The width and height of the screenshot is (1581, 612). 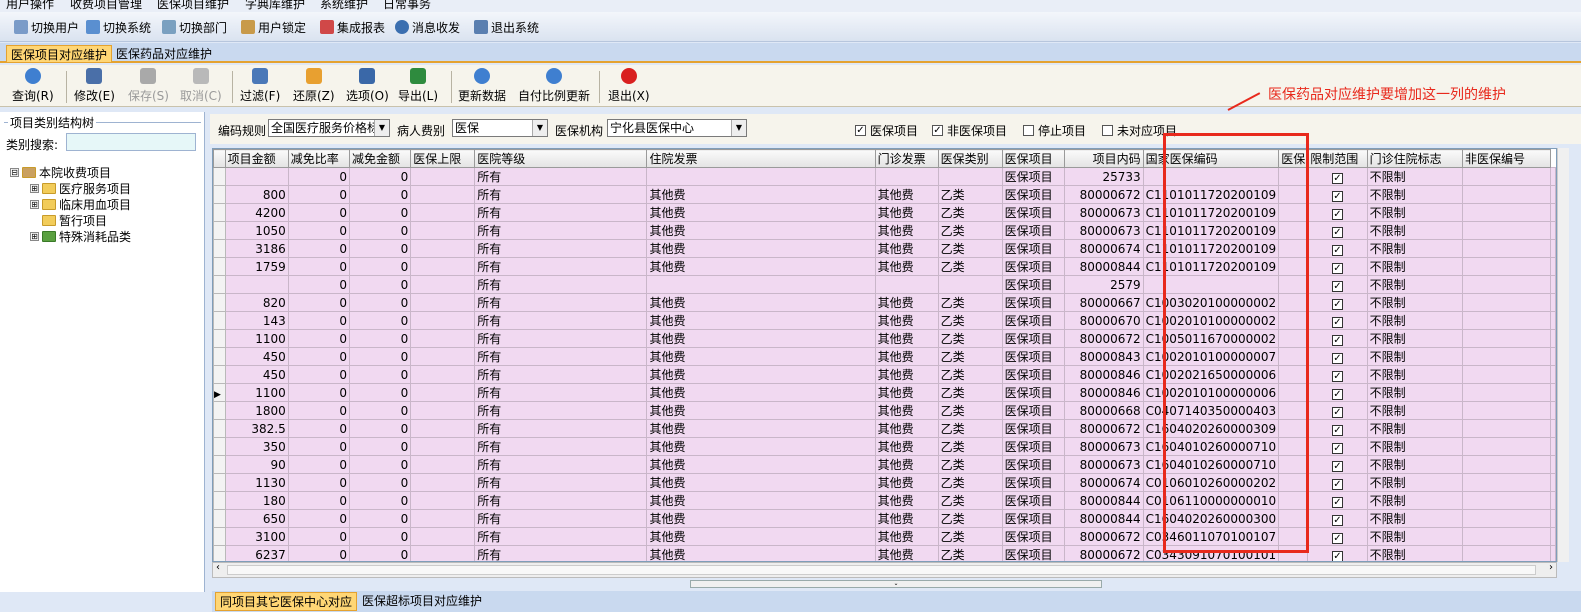 What do you see at coordinates (443, 158) in the screenshot?
I see `column-header: 医保上限` at bounding box center [443, 158].